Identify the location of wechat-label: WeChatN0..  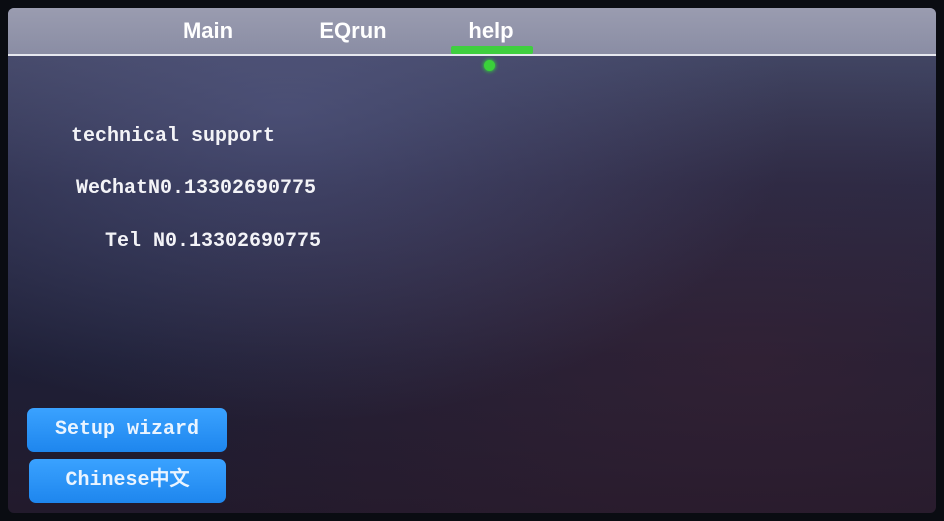
(130, 188).